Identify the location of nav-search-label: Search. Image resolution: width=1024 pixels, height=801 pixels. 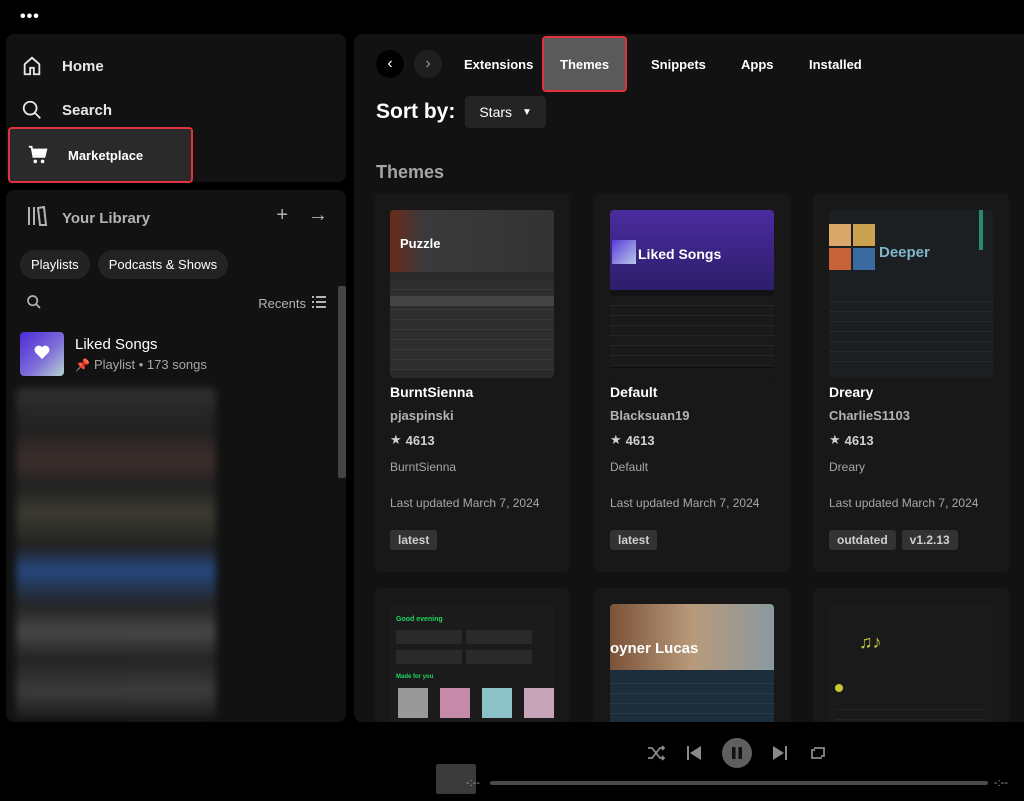
(87, 110).